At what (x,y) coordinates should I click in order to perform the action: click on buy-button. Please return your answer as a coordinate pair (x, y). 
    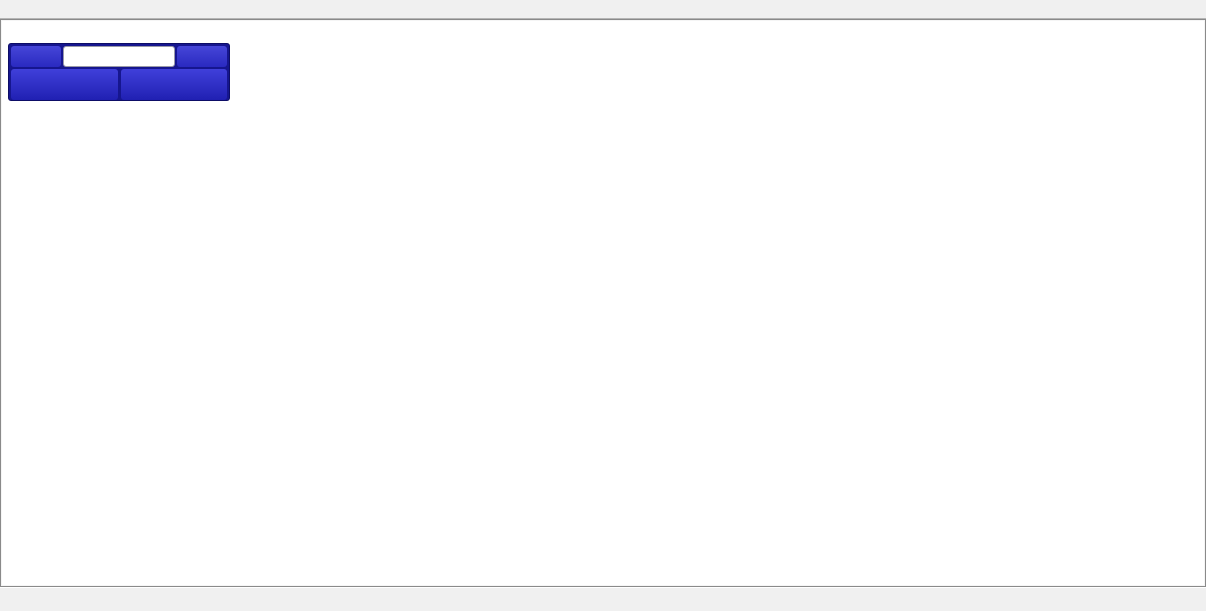
    Looking at the image, I should click on (202, 56).